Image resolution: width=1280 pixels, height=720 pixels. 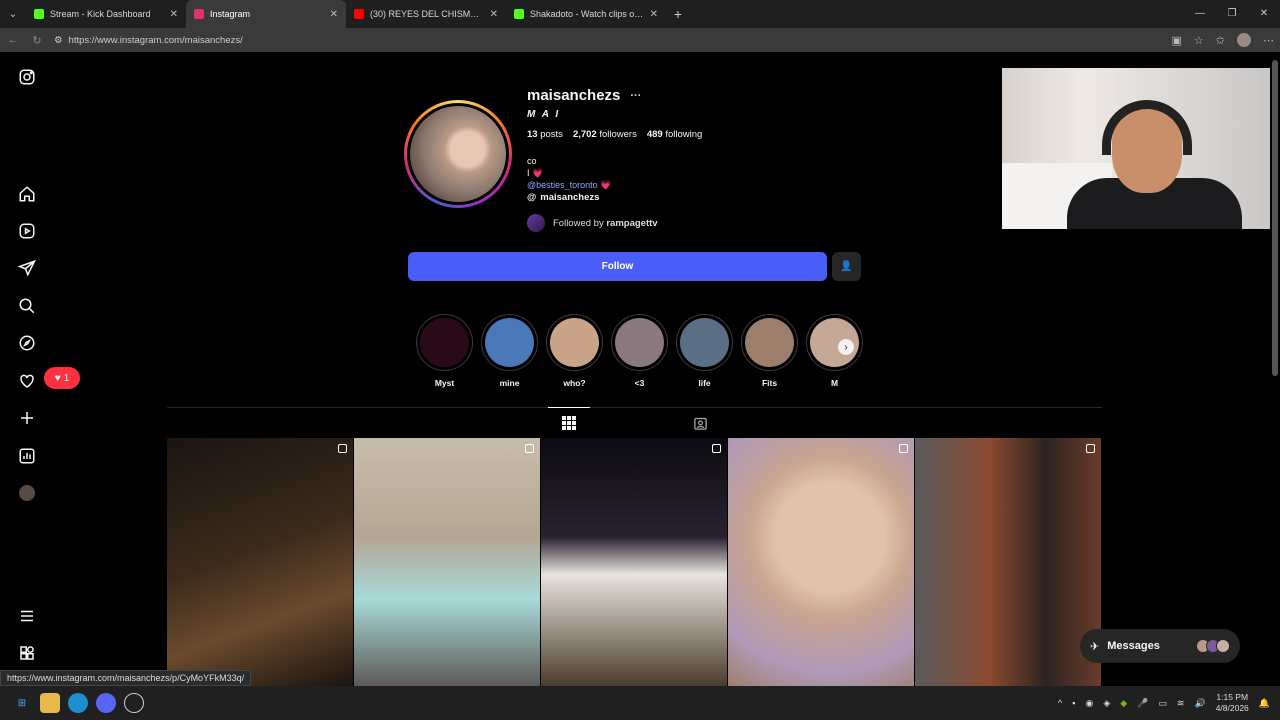 I want to click on show-hidden-icons-chevron-icon: ^, so click(x=1060, y=703).